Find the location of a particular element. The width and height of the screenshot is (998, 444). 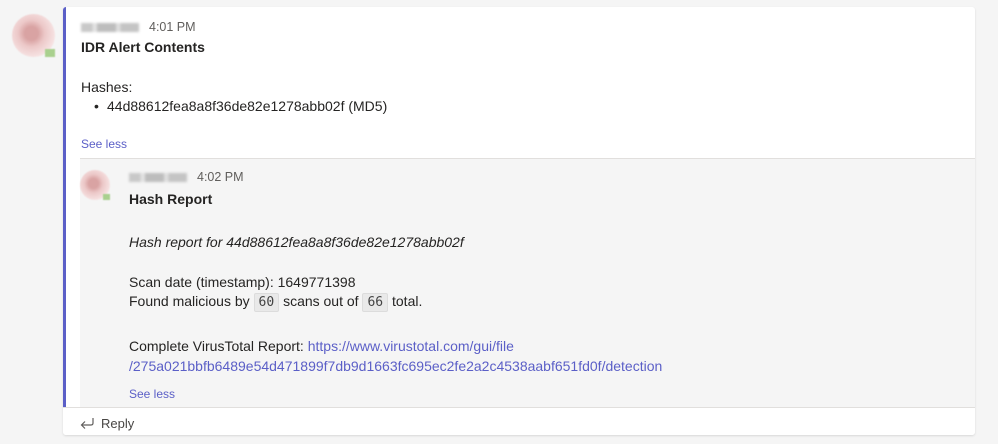

message-header: 4:01 PM is located at coordinates (138, 27).